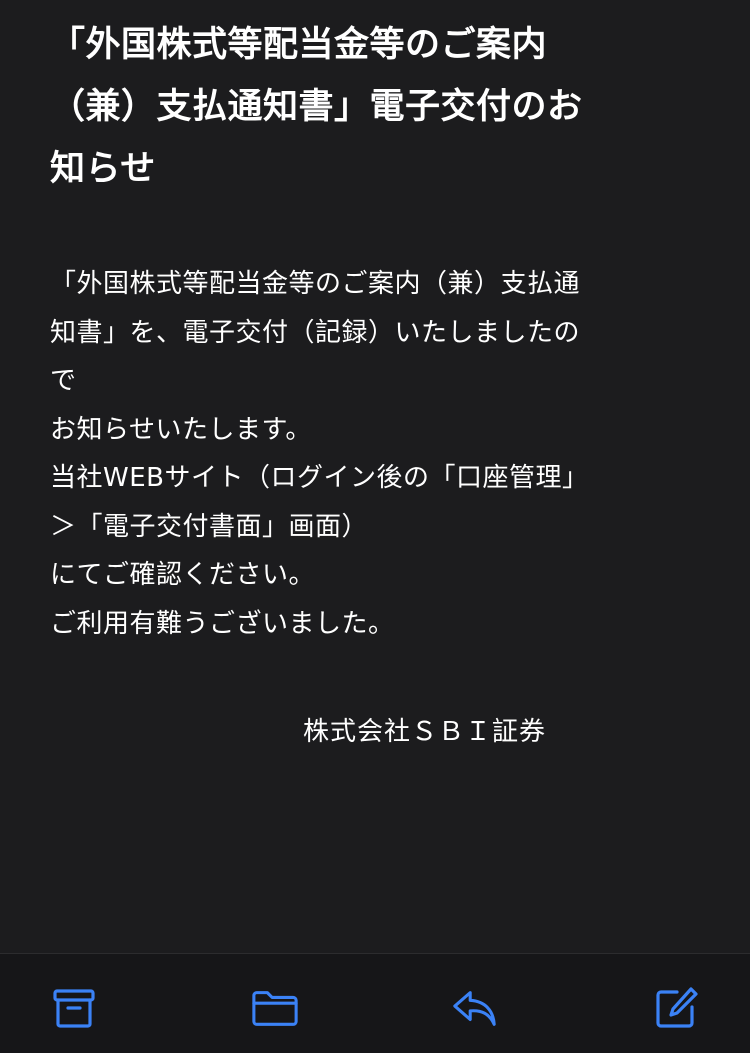  What do you see at coordinates (183, 575) in the screenshot?
I see `body-line: にてご確認ください。` at bounding box center [183, 575].